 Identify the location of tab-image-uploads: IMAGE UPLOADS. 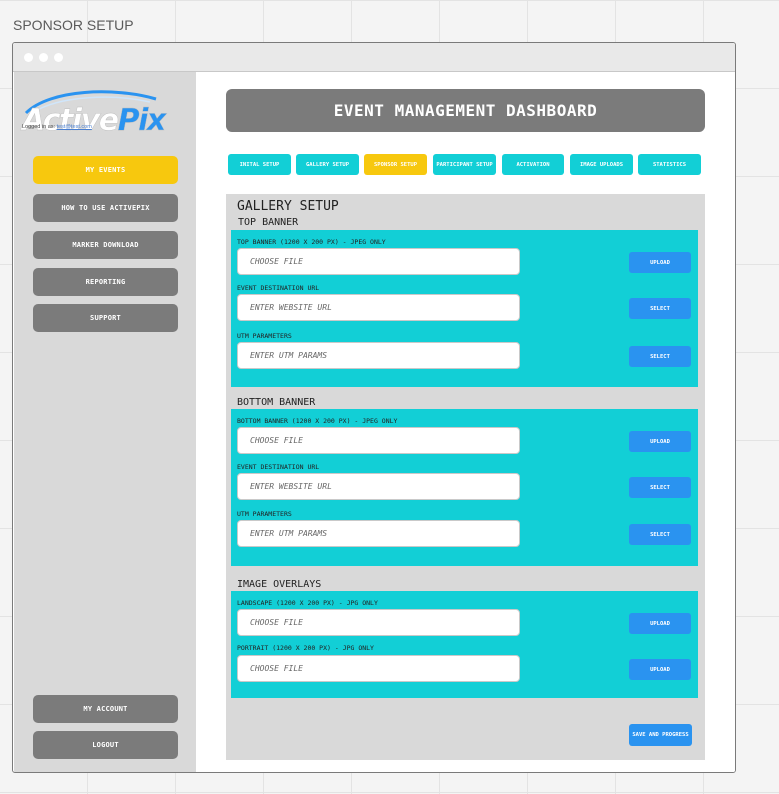
(601, 164).